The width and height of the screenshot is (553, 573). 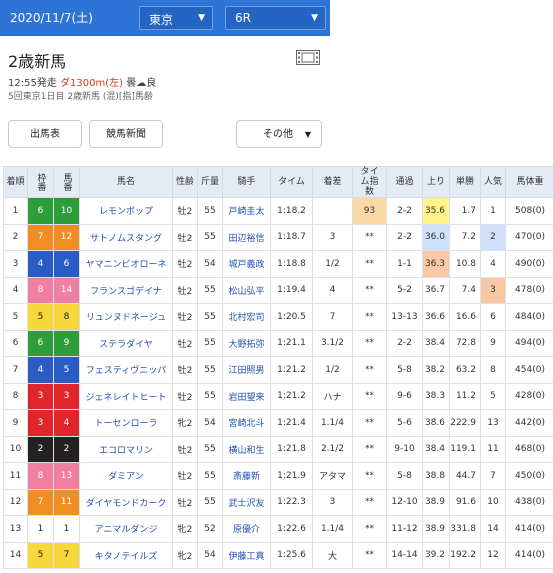 What do you see at coordinates (126, 317) in the screenshot?
I see `horse-name-cell: リュンヌドネージュ` at bounding box center [126, 317].